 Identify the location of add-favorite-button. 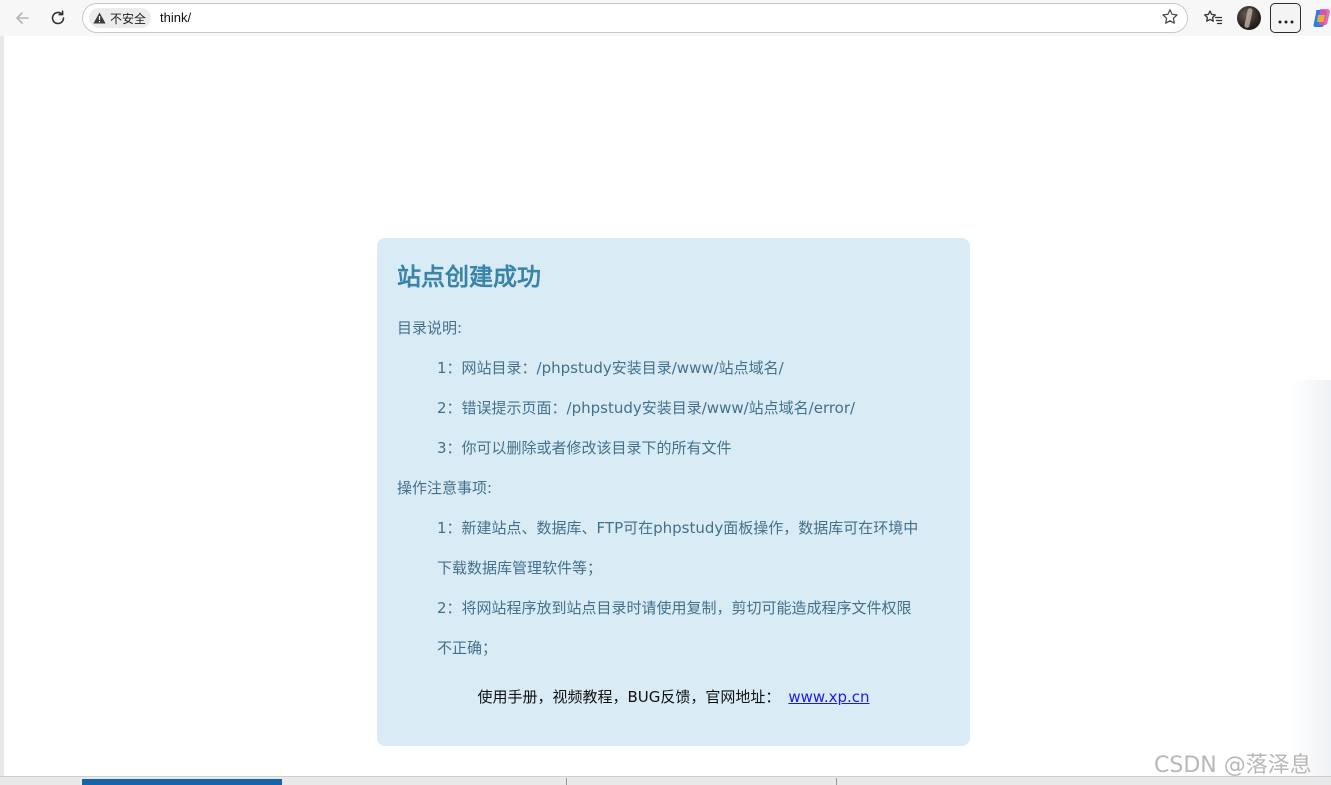
(1170, 19).